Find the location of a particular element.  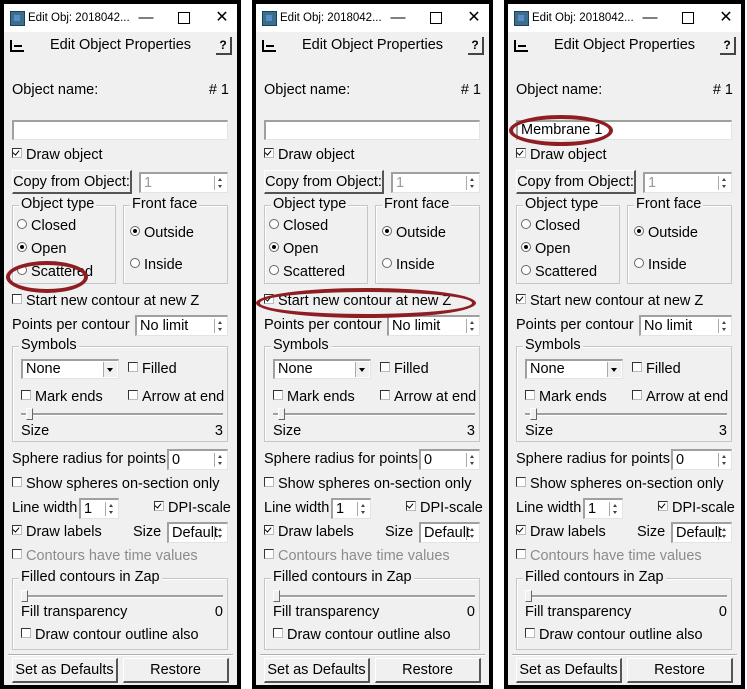

radio-scattered: Scattered is located at coordinates (307, 272).